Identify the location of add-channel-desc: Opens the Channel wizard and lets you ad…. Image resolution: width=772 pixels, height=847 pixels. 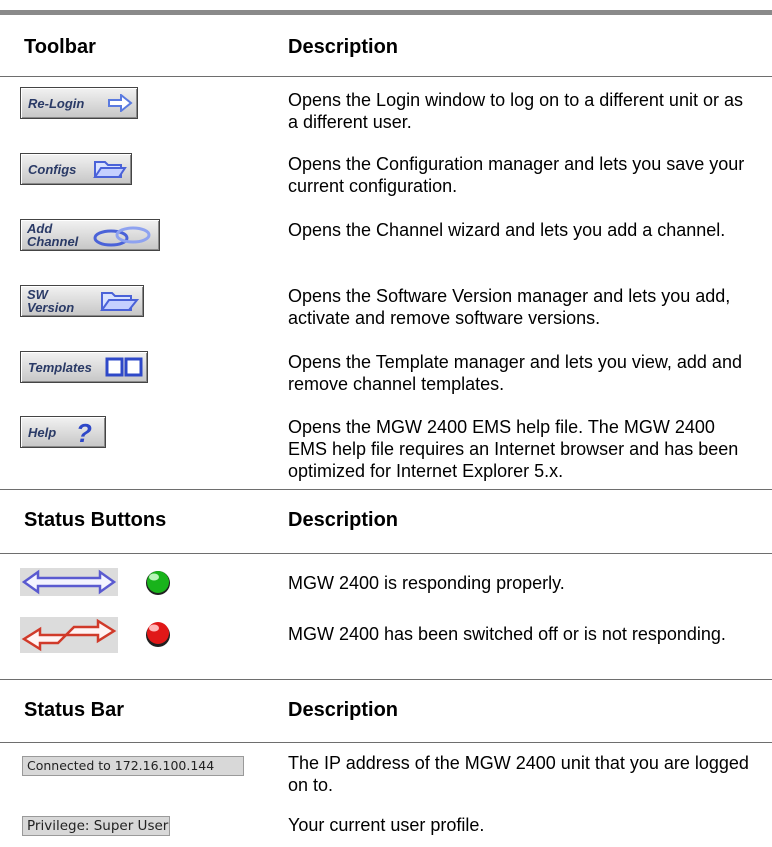
(507, 230).